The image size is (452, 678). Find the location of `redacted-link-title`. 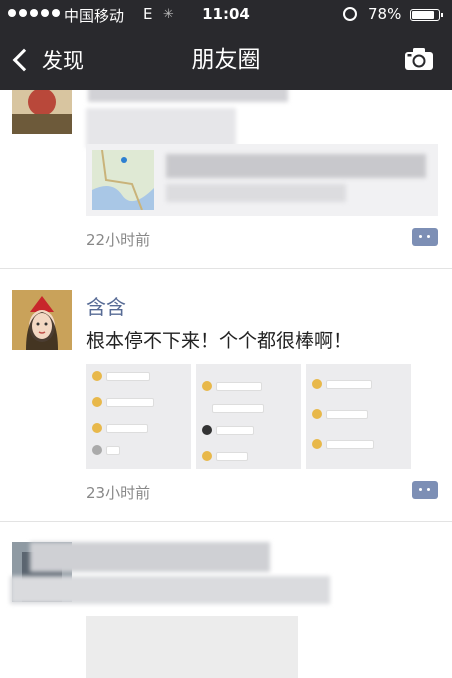

redacted-link-title is located at coordinates (296, 166).